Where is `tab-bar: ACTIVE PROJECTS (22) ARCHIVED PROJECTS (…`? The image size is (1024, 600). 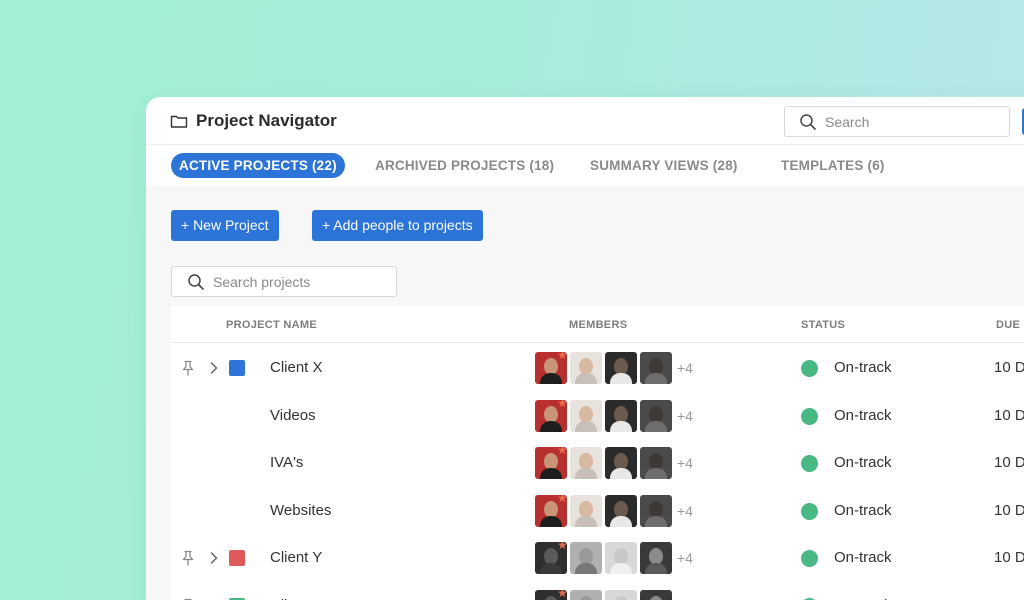 tab-bar: ACTIVE PROJECTS (22) ARCHIVED PROJECTS (… is located at coordinates (585, 166).